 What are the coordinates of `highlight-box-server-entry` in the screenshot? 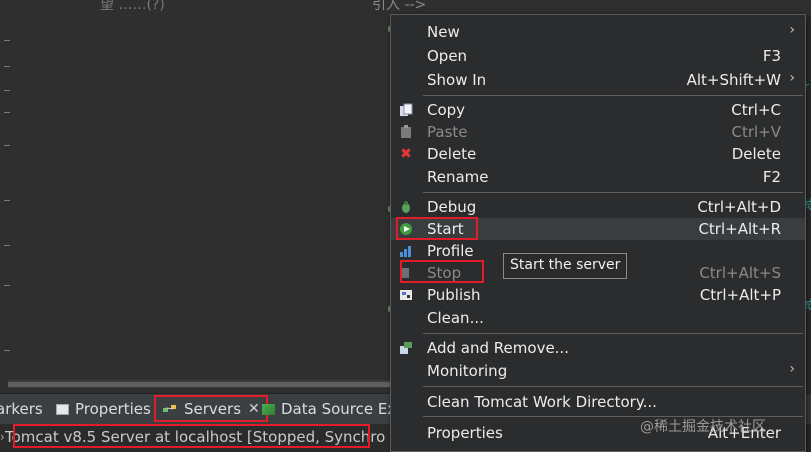 It's located at (191, 436).